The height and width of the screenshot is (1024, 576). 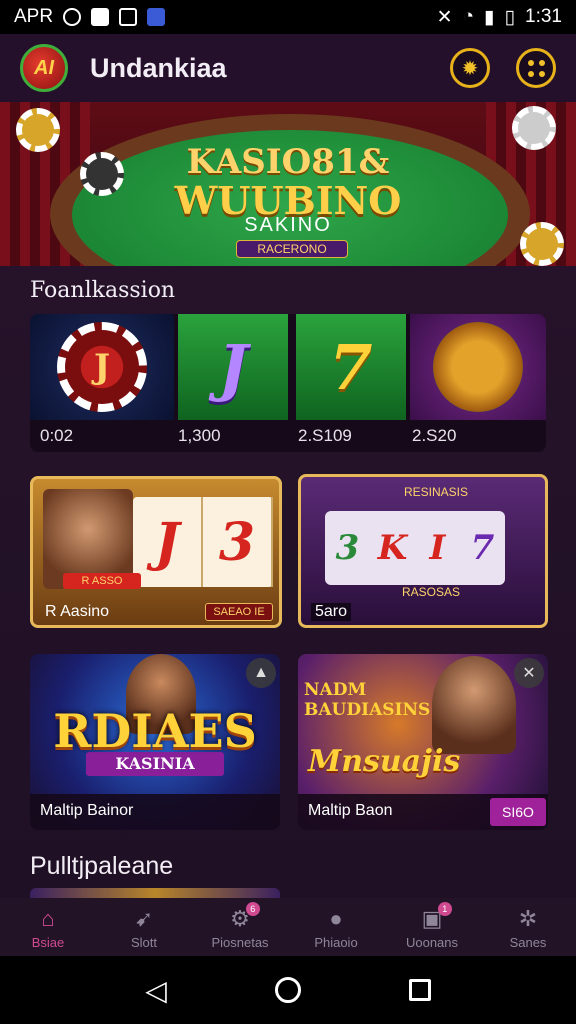 I want to click on square-recents-icon, so click(x=420, y=990).